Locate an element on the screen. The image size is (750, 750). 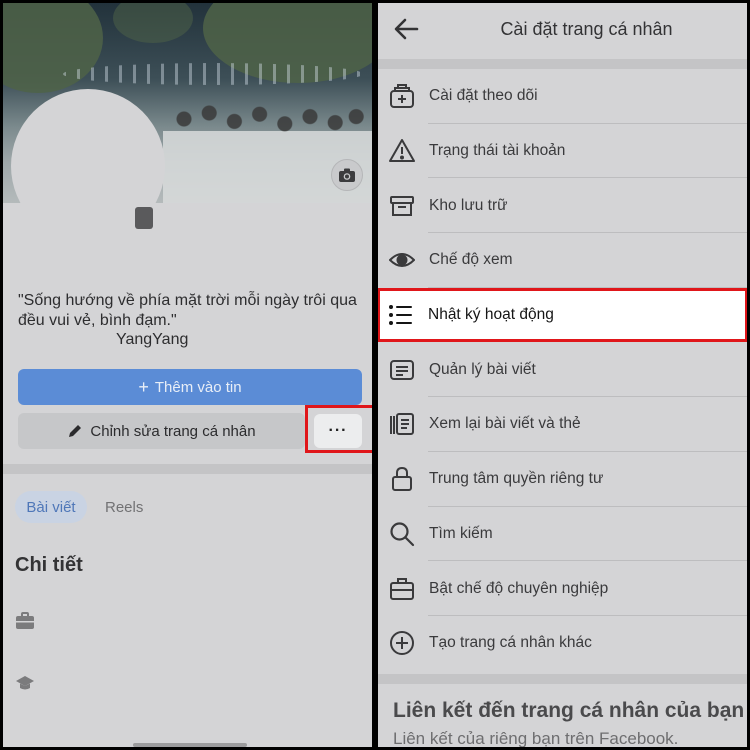
cover-camera-icon is located at coordinates (347, 175).